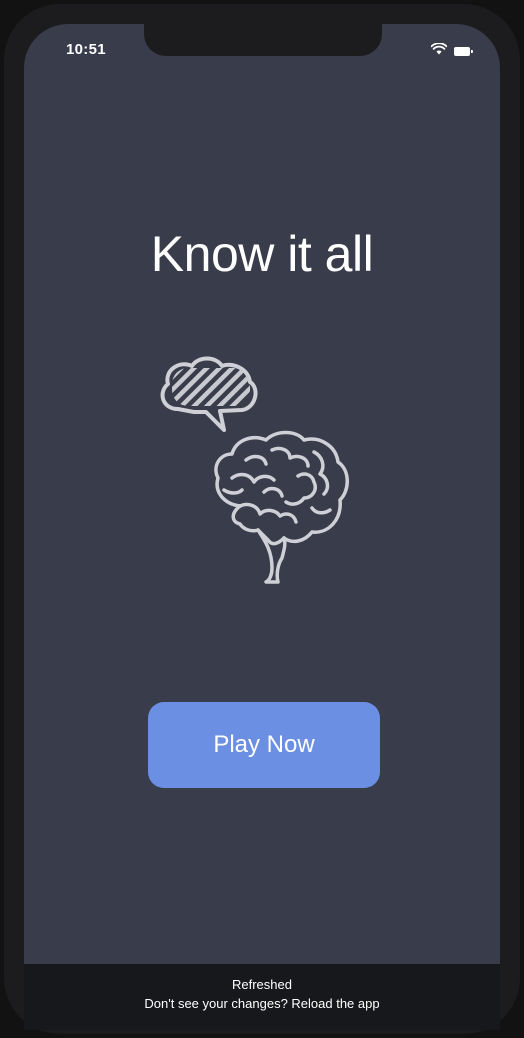  What do you see at coordinates (451, 51) in the screenshot?
I see `status-icons` at bounding box center [451, 51].